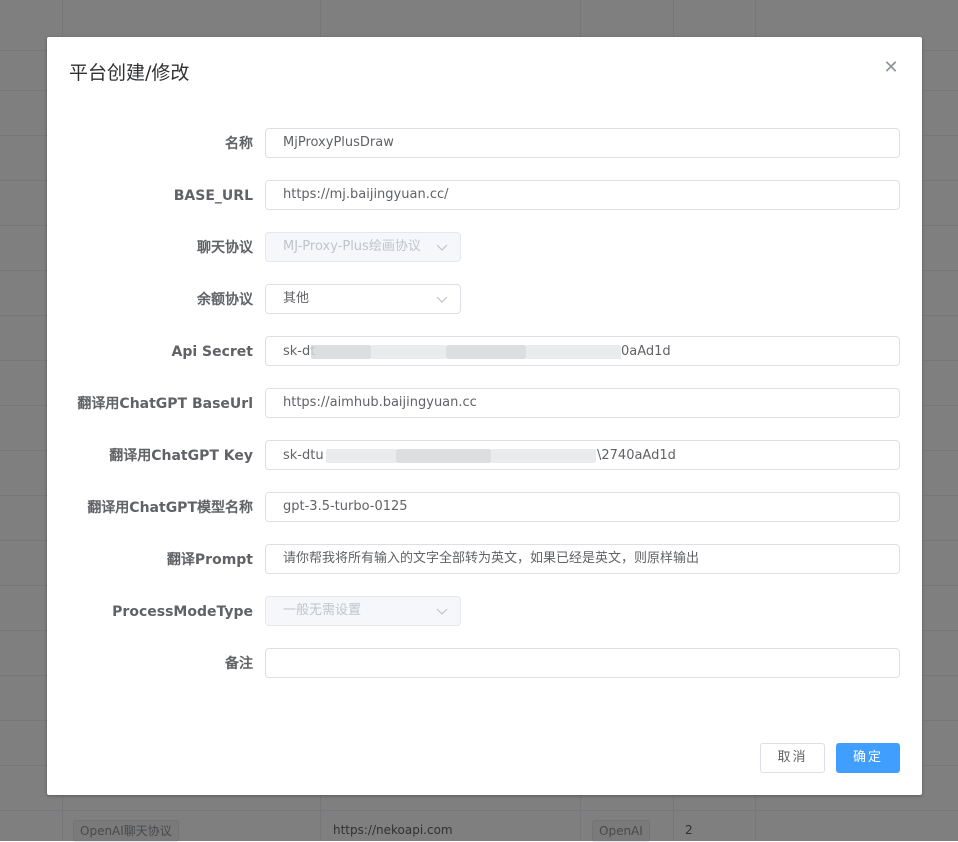 This screenshot has height=842, width=958. What do you see at coordinates (182, 612) in the screenshot?
I see `field-label: ProcessModeType` at bounding box center [182, 612].